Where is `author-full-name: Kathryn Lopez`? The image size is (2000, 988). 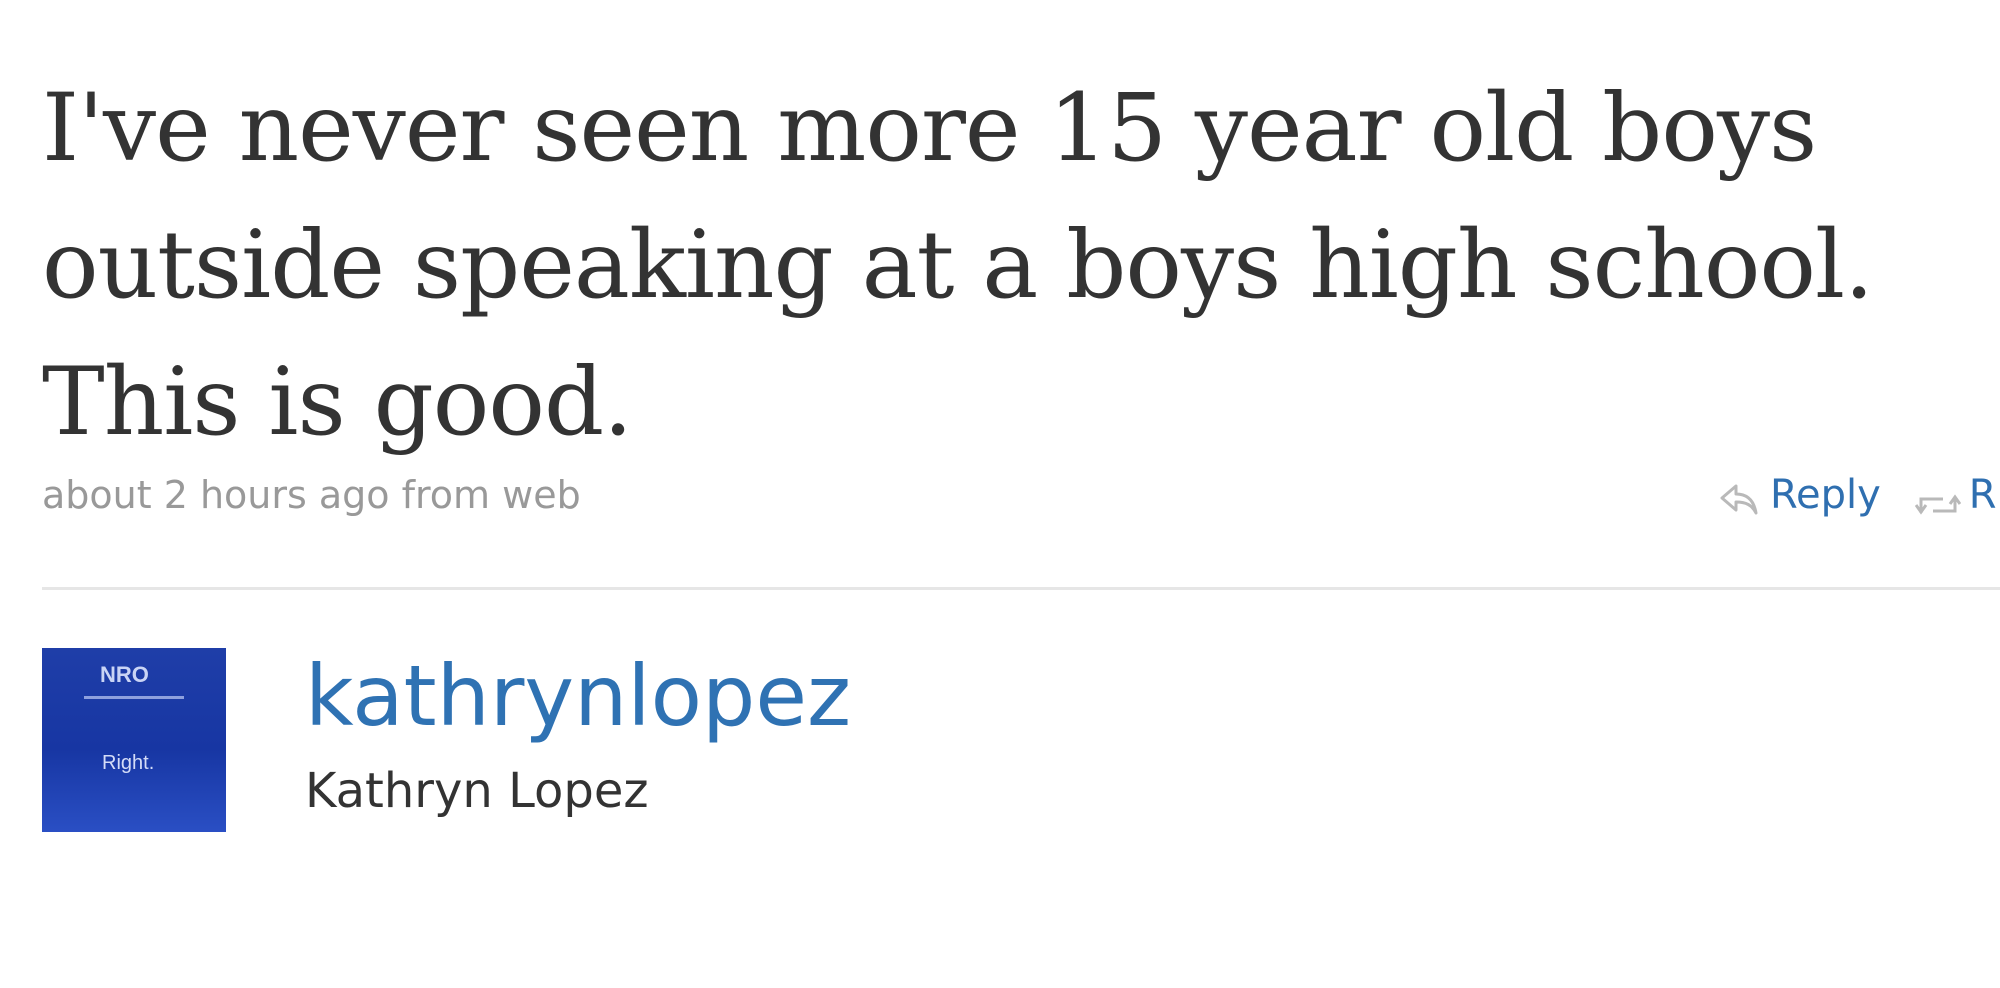 author-full-name: Kathryn Lopez is located at coordinates (477, 791).